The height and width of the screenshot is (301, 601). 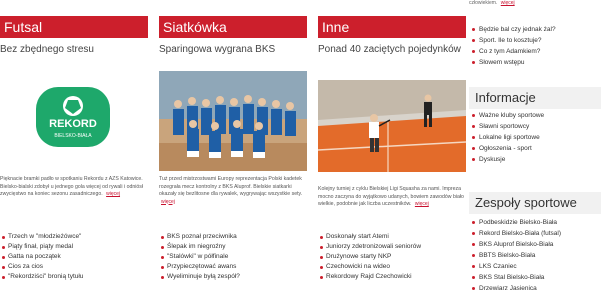 What do you see at coordinates (74, 247) in the screenshot?
I see `list-item: Piąty finał, piąty medal` at bounding box center [74, 247].